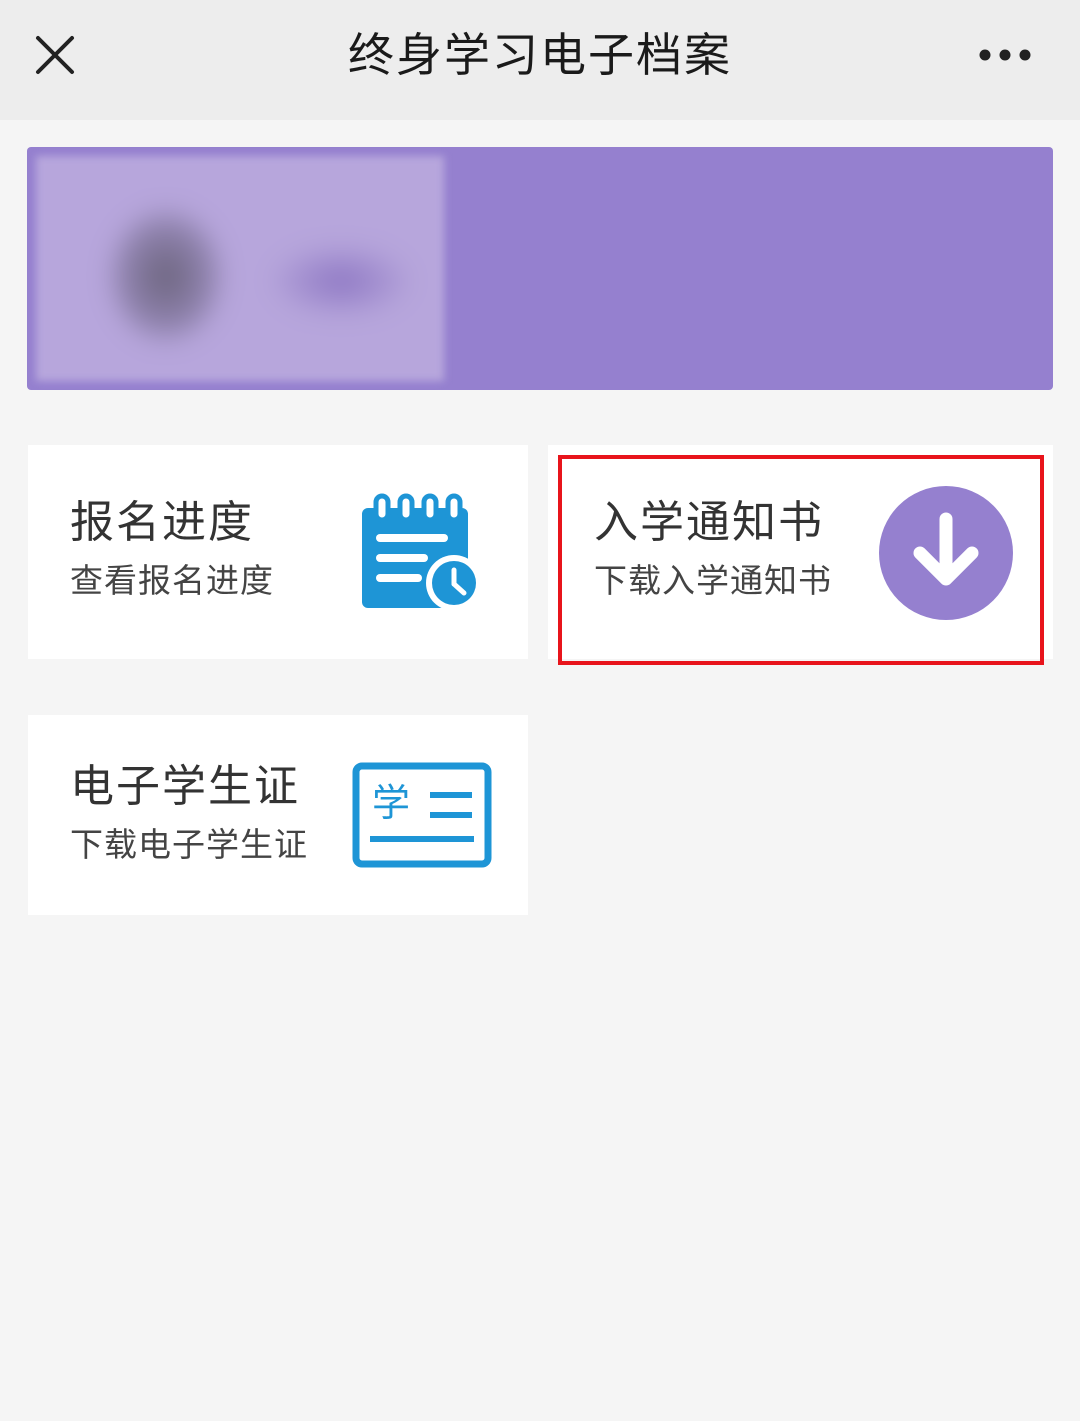 Image resolution: width=1080 pixels, height=1421 pixels. Describe the element at coordinates (540, 55) in the screenshot. I see `page-title: 终身学习电子档案` at that location.